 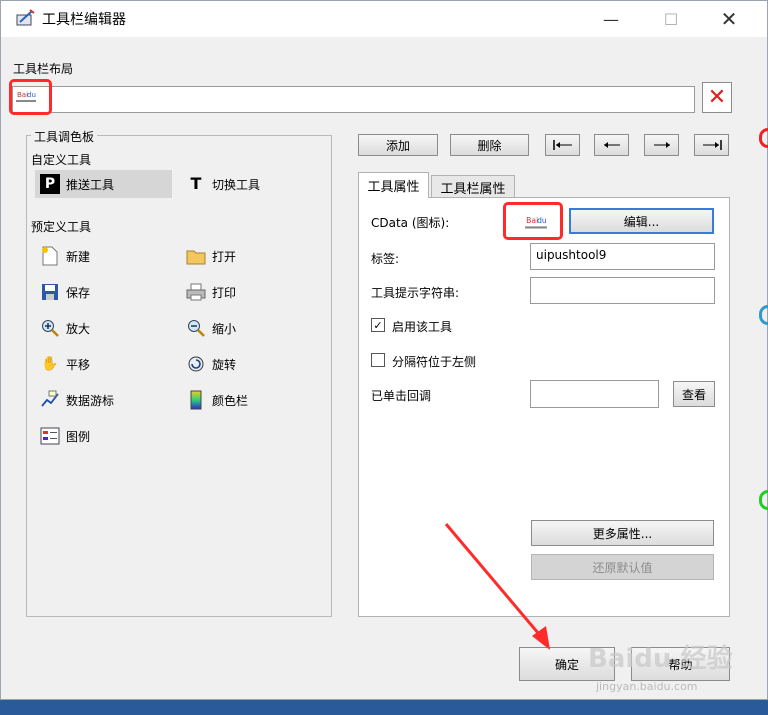 I want to click on tool-zoom-out: 缩小, so click(x=211, y=328).